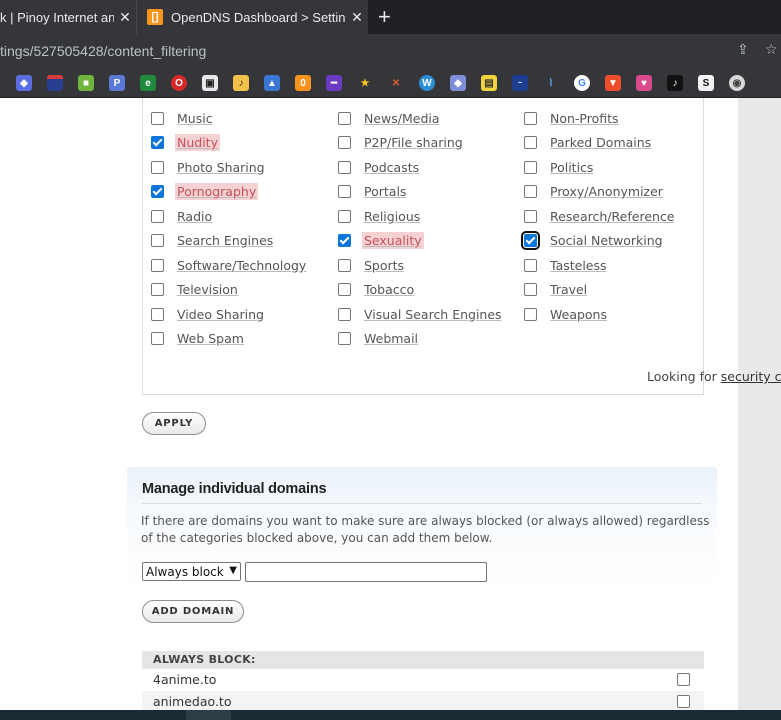  Describe the element at coordinates (751, 376) in the screenshot. I see `security-categories-link: security categories` at that location.